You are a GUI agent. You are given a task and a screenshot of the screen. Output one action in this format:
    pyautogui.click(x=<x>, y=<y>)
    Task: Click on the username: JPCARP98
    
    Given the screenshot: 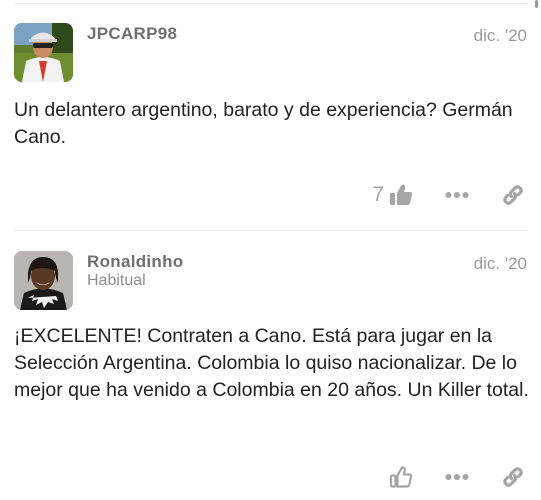 What is the action you would take?
    pyautogui.click(x=132, y=34)
    